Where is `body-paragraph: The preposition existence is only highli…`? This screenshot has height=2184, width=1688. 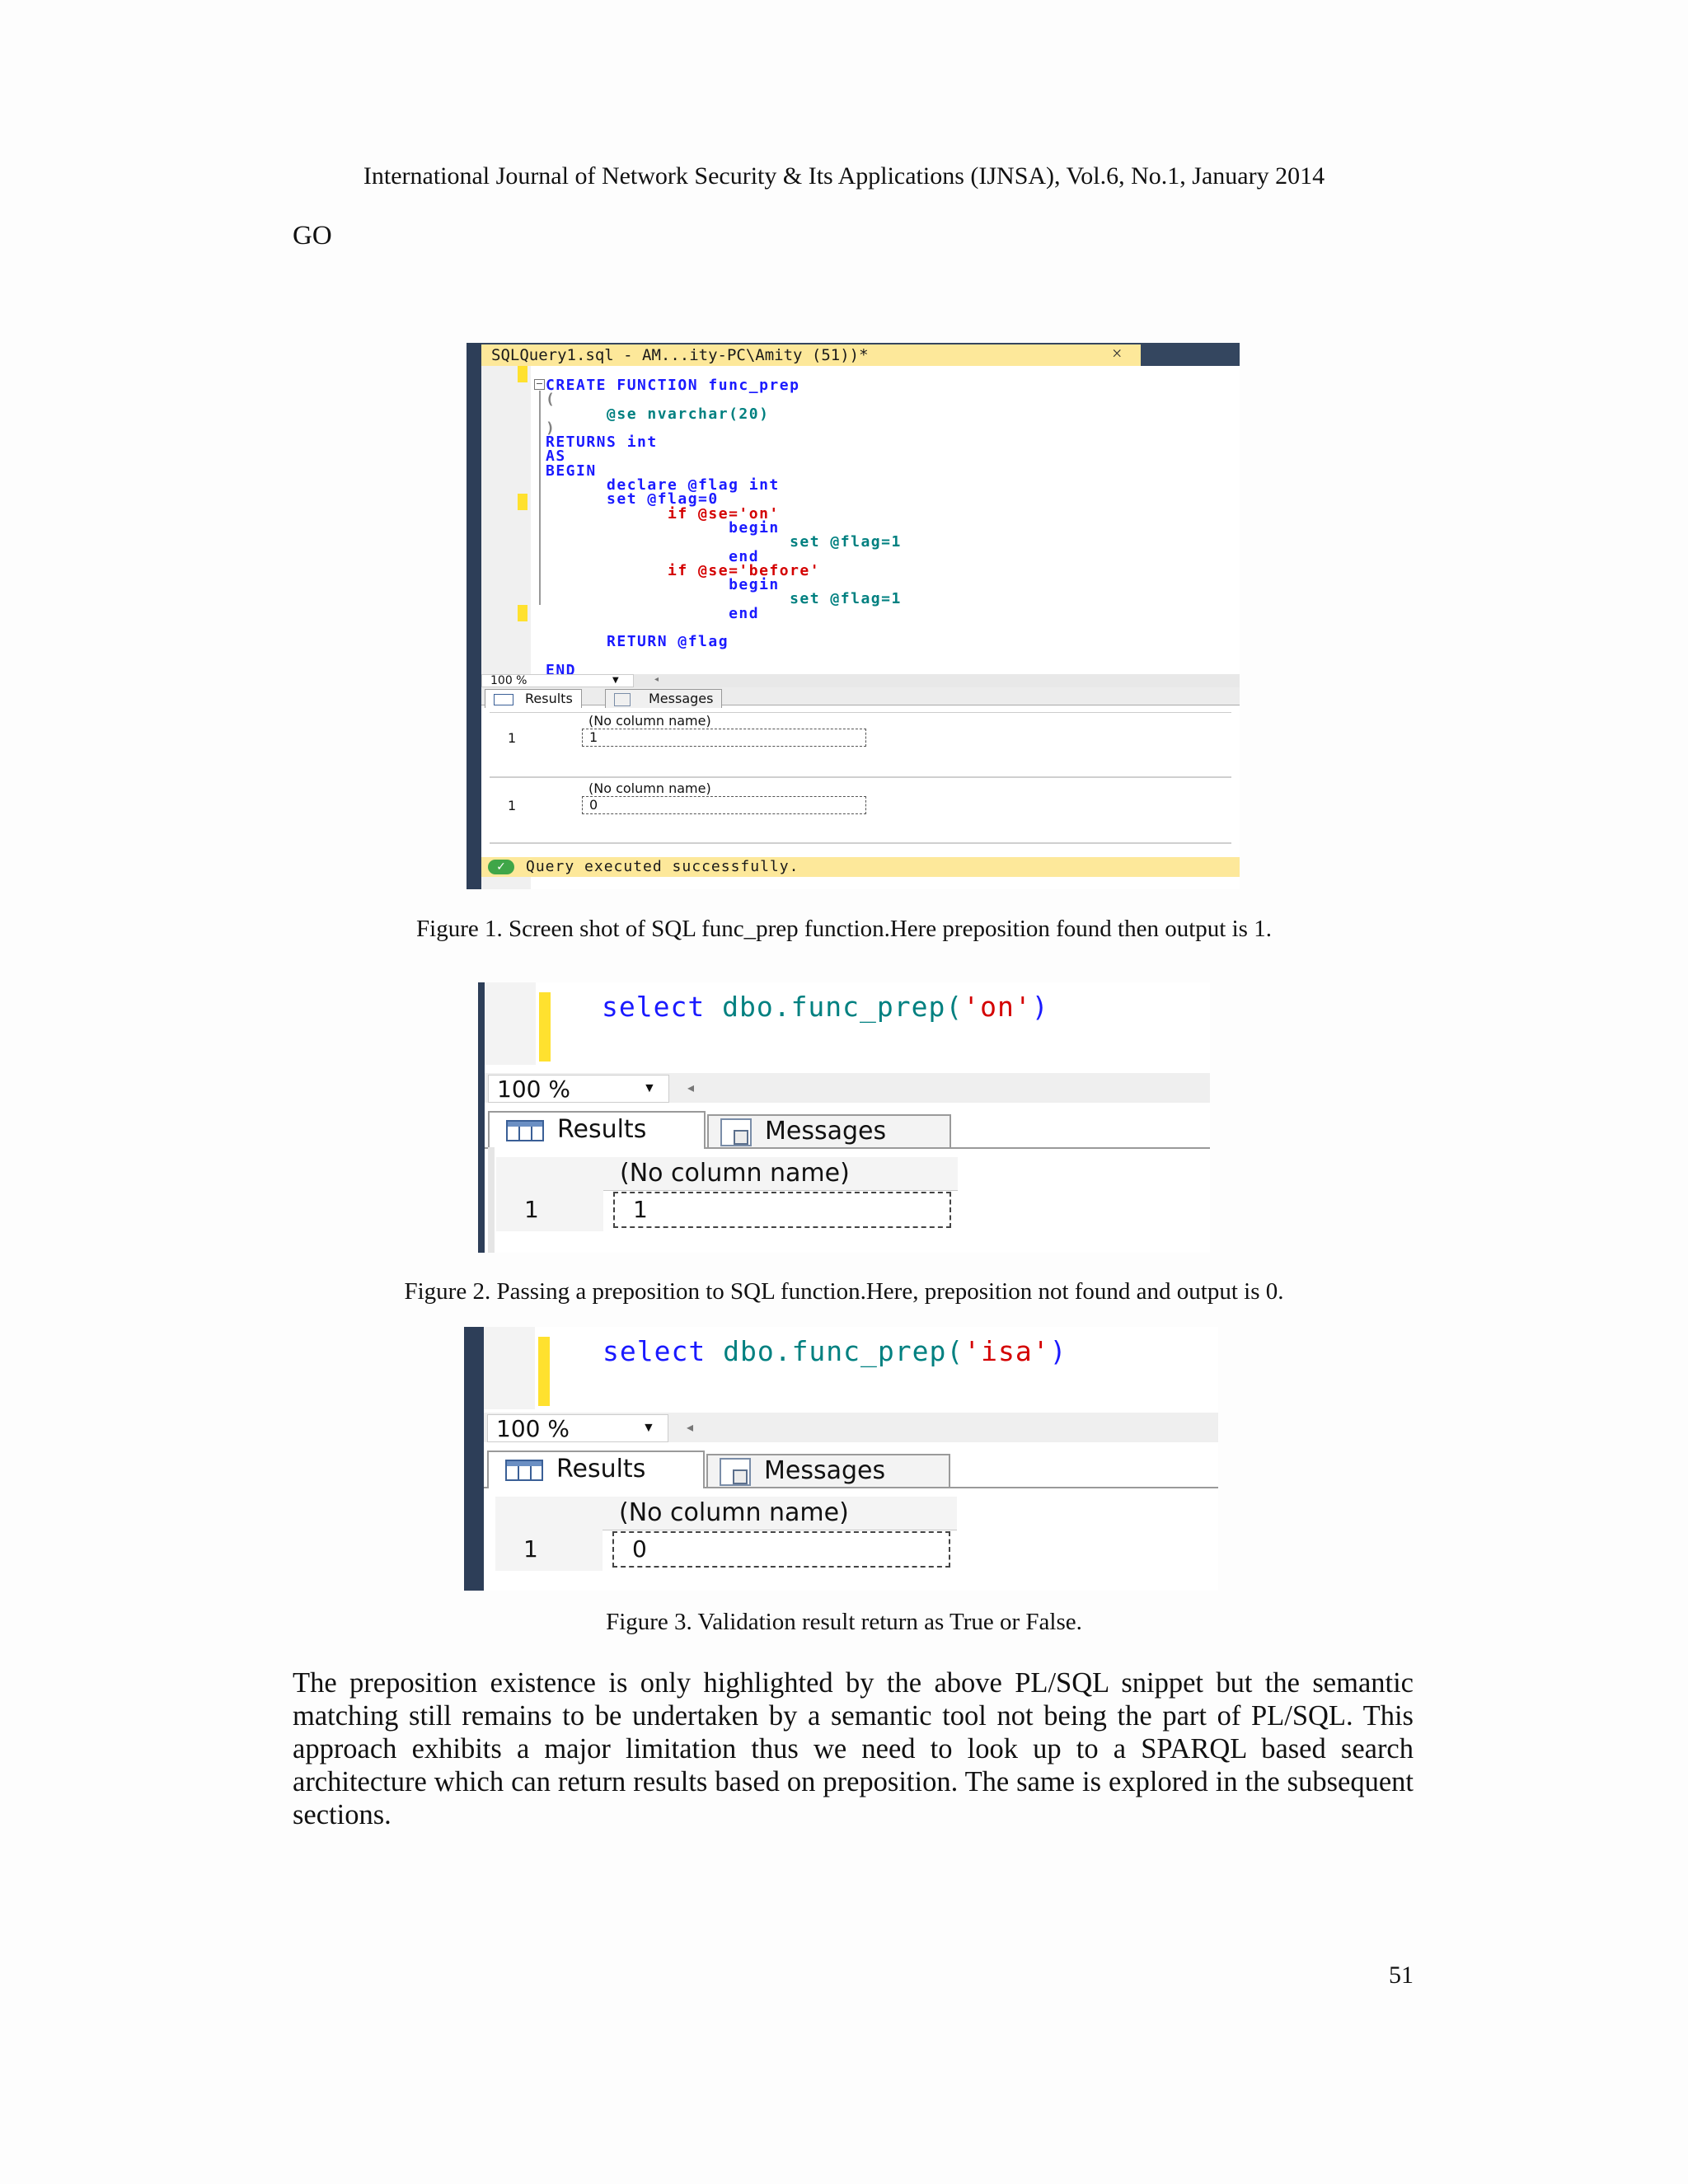 body-paragraph: The preposition existence is only highli… is located at coordinates (854, 1748).